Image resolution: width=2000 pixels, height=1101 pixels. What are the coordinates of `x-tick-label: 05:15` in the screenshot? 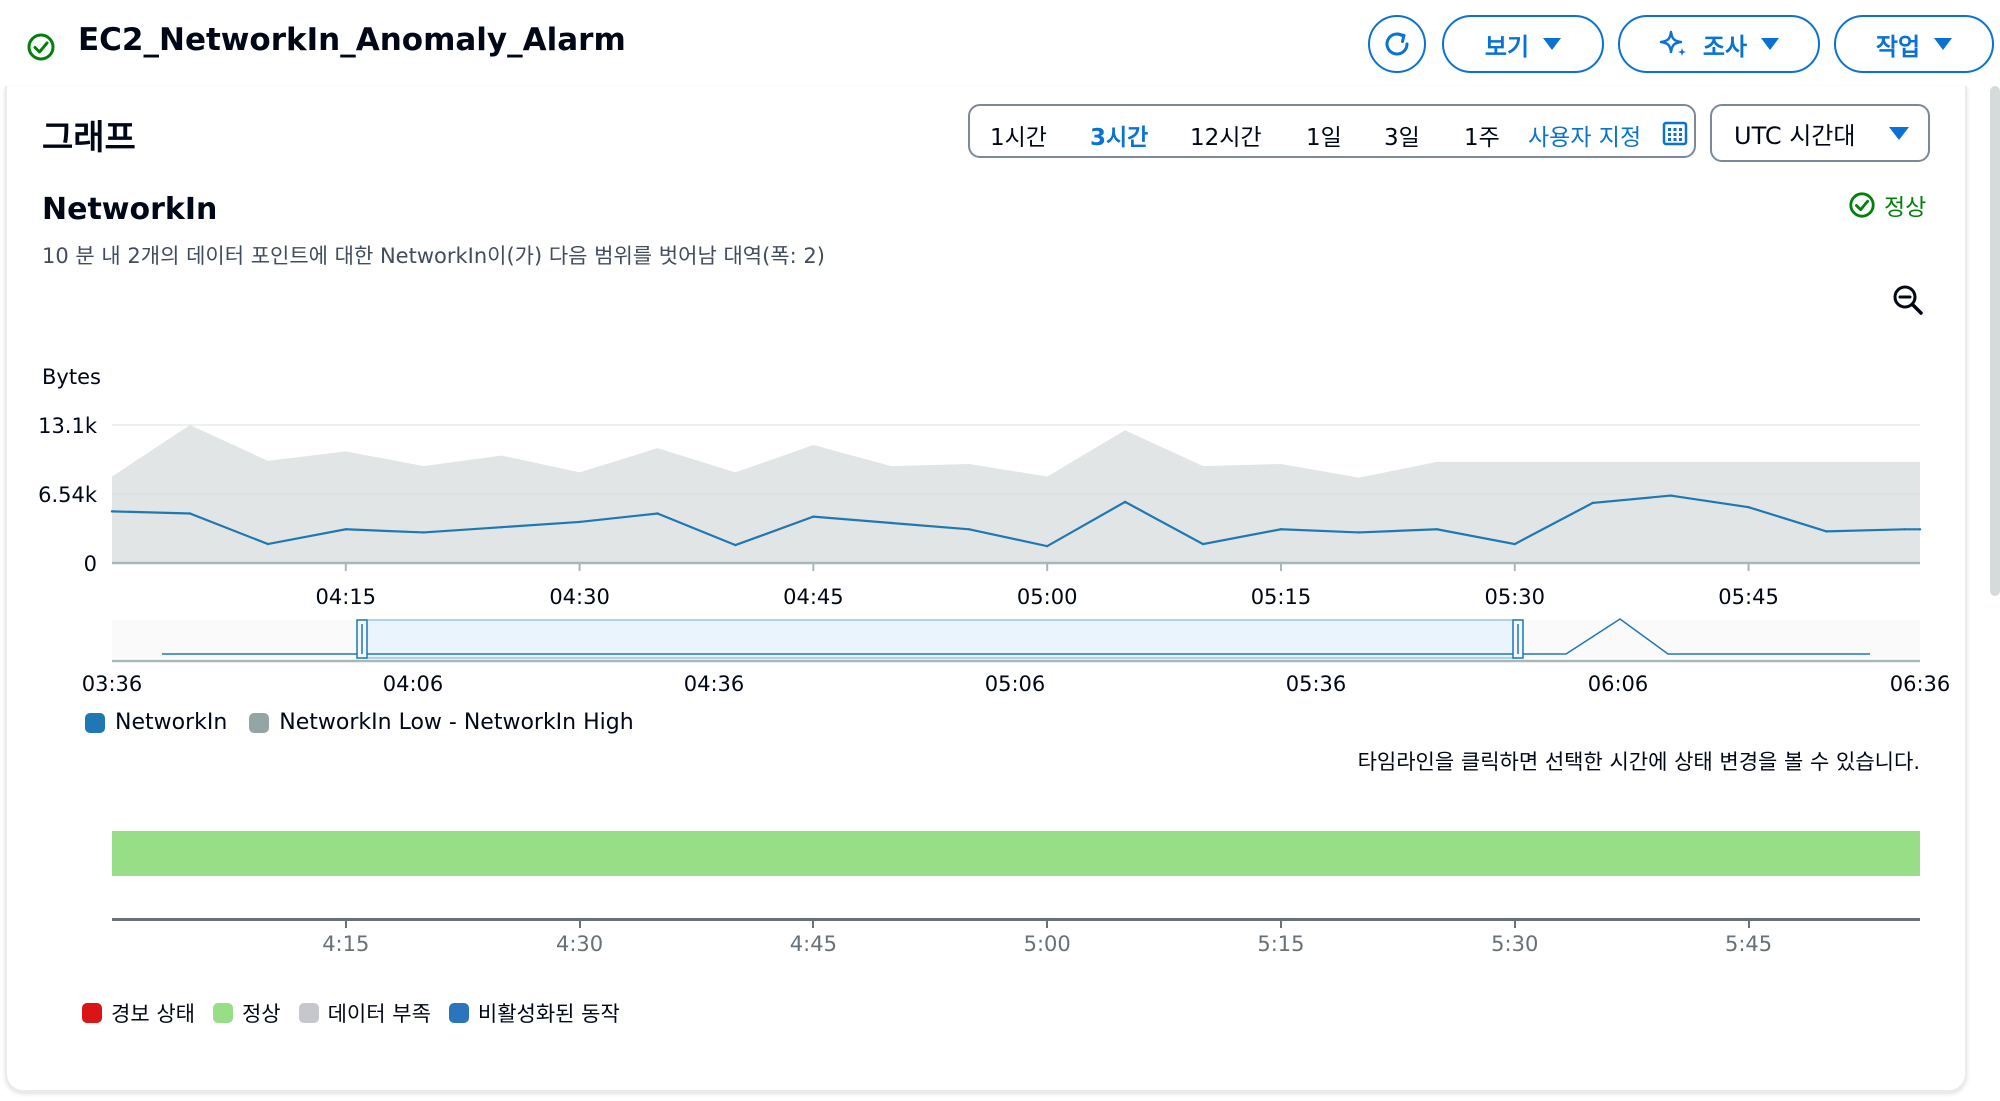 It's located at (1281, 597).